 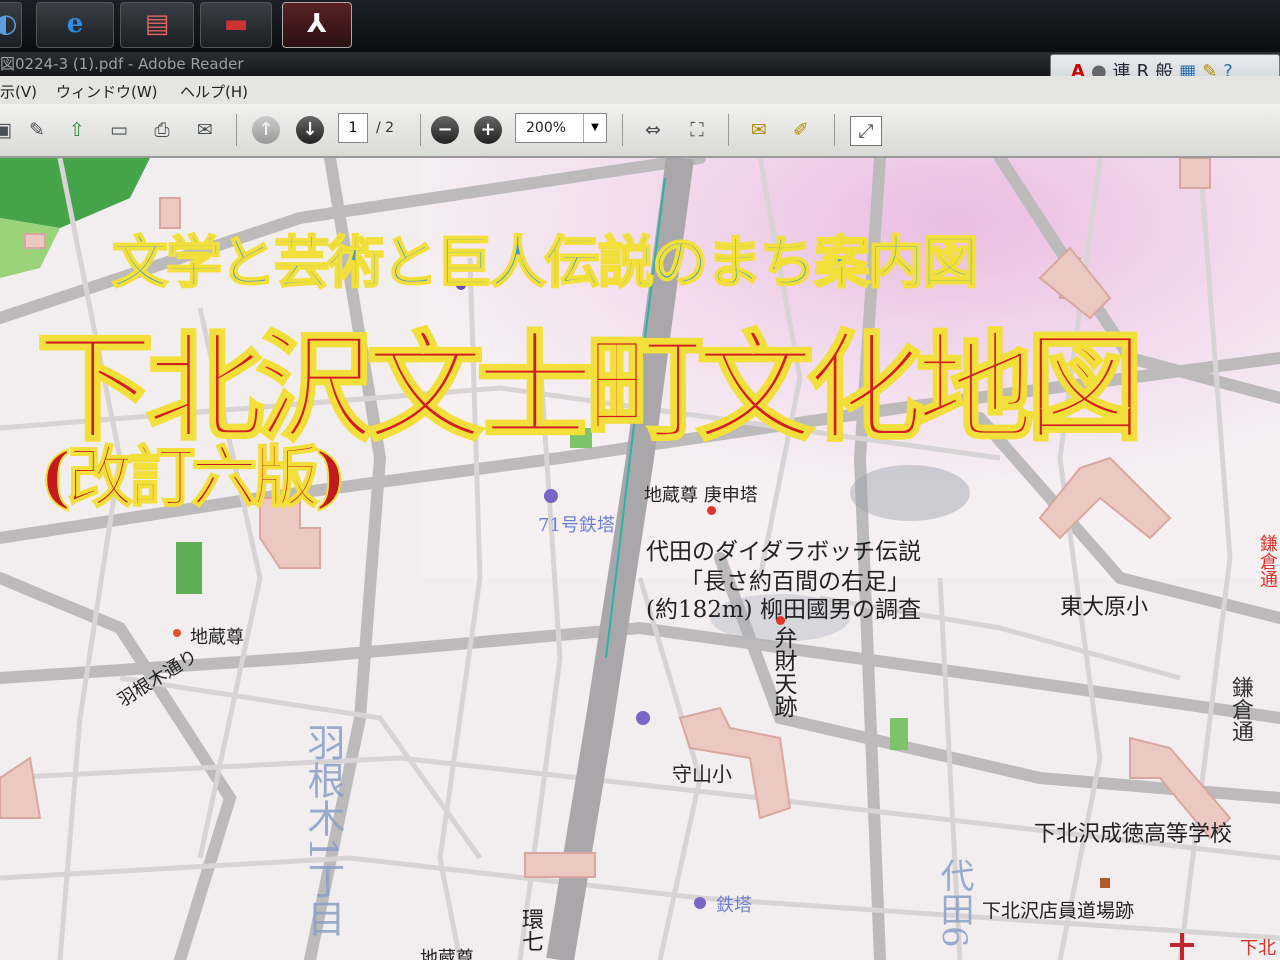 What do you see at coordinates (1058, 911) in the screenshot?
I see `label-tenin-dojo: 下北沢店員道場跡` at bounding box center [1058, 911].